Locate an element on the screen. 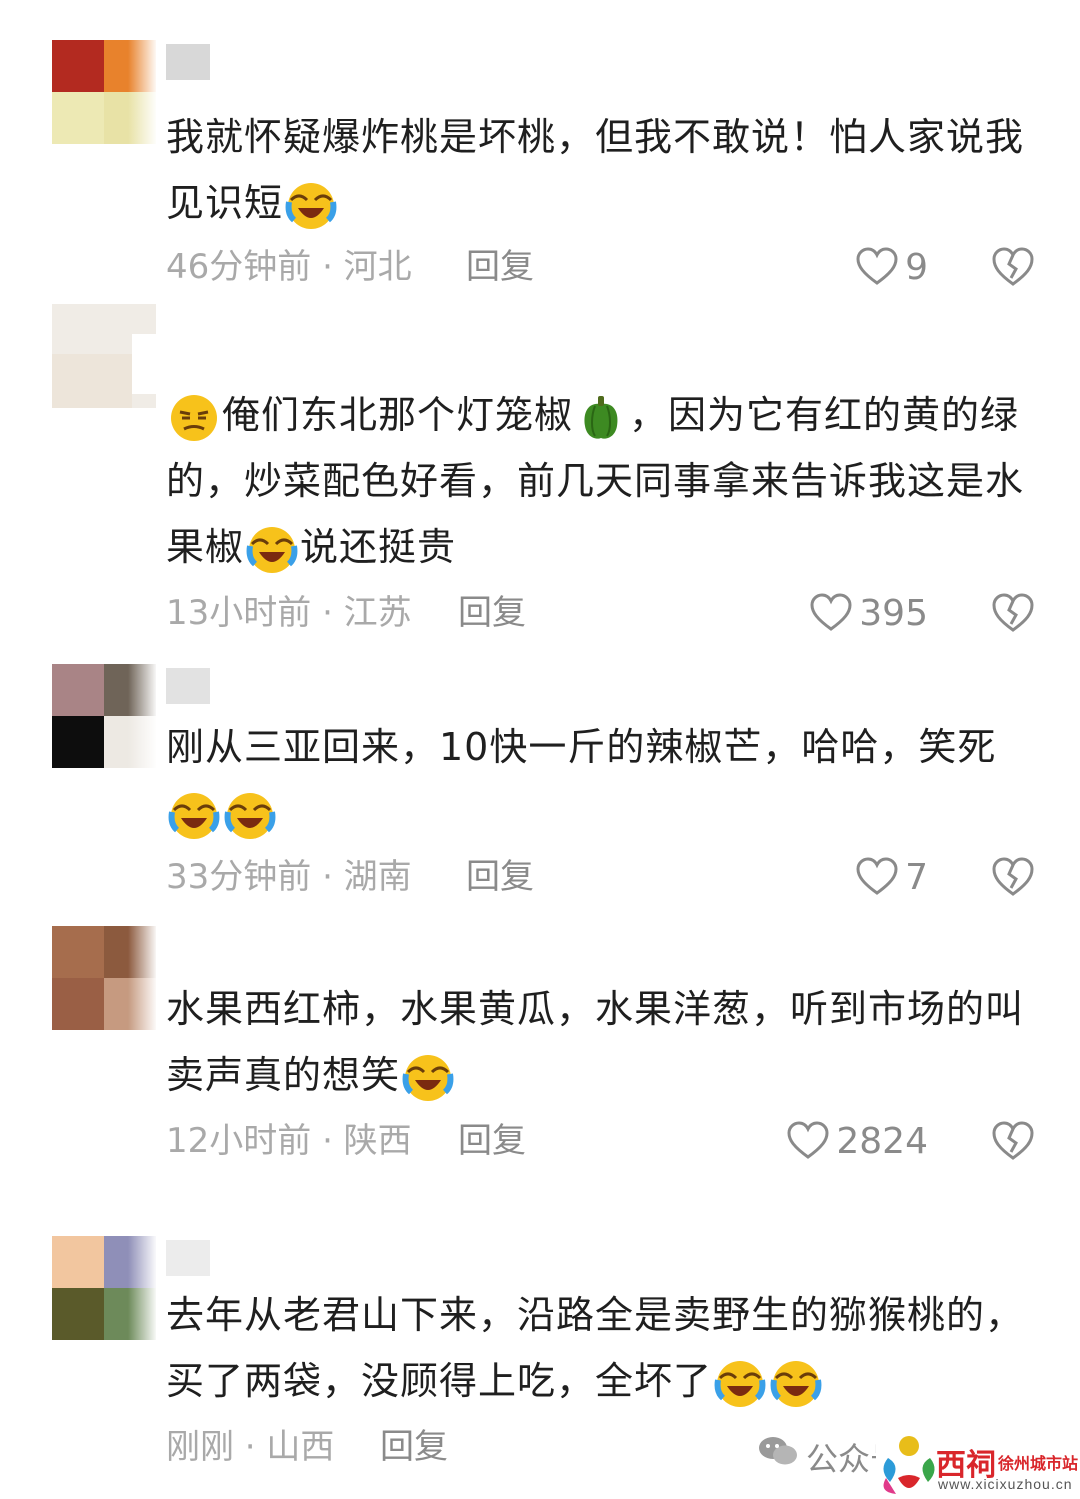 The height and width of the screenshot is (1499, 1080). like-button: 7 is located at coordinates (879, 877).